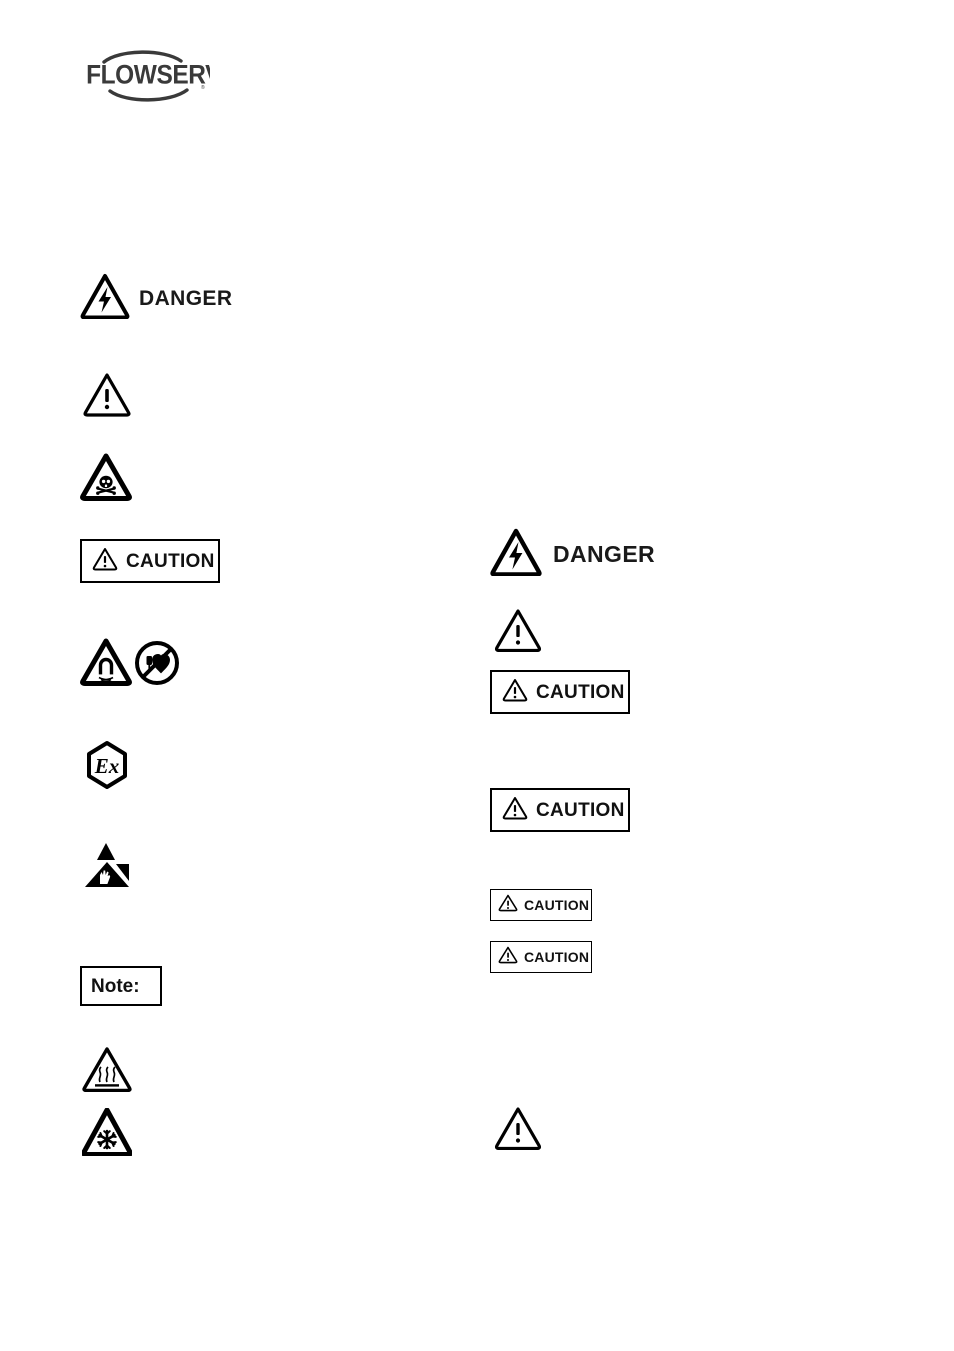 The image size is (954, 1351). I want to click on magnetic-field-row, so click(106, 664).